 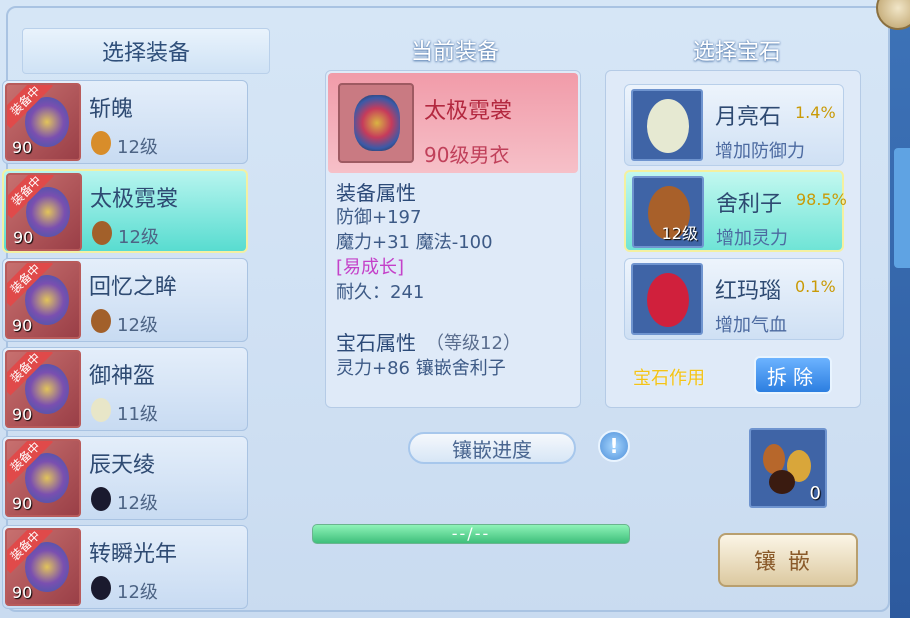 I want to click on gem-effect: 增加防御力, so click(x=760, y=151).